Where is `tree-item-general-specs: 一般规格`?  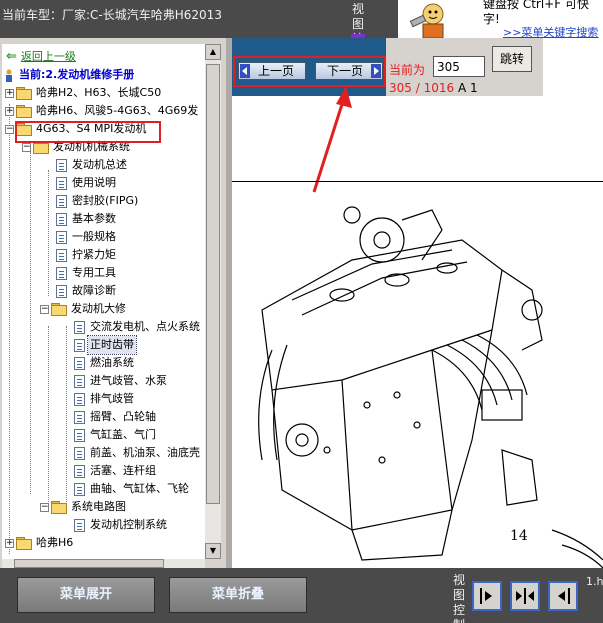 tree-item-general-specs: 一般规格 is located at coordinates (87, 237).